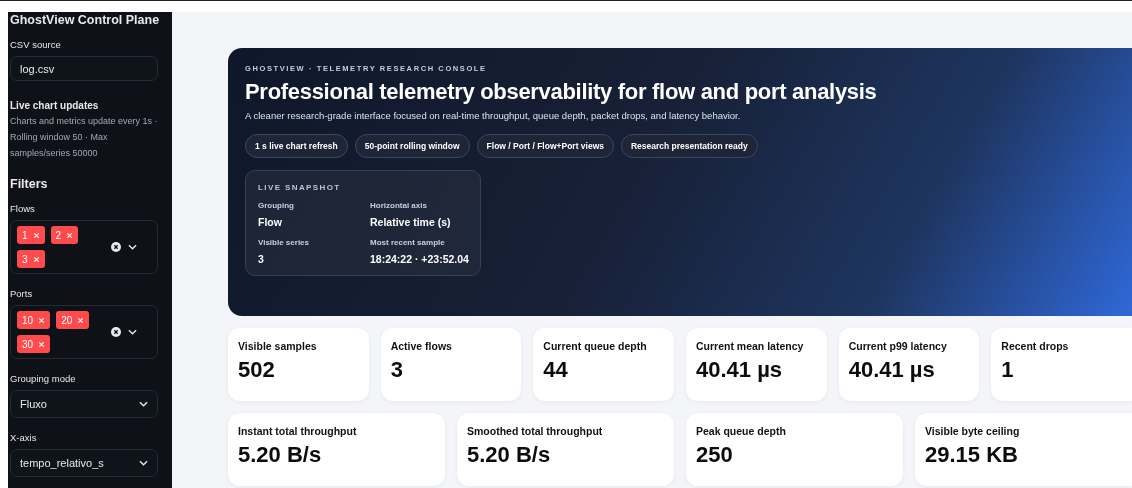 Image resolution: width=1132 pixels, height=488 pixels. What do you see at coordinates (278, 346) in the screenshot?
I see `metric-label: Visible samples` at bounding box center [278, 346].